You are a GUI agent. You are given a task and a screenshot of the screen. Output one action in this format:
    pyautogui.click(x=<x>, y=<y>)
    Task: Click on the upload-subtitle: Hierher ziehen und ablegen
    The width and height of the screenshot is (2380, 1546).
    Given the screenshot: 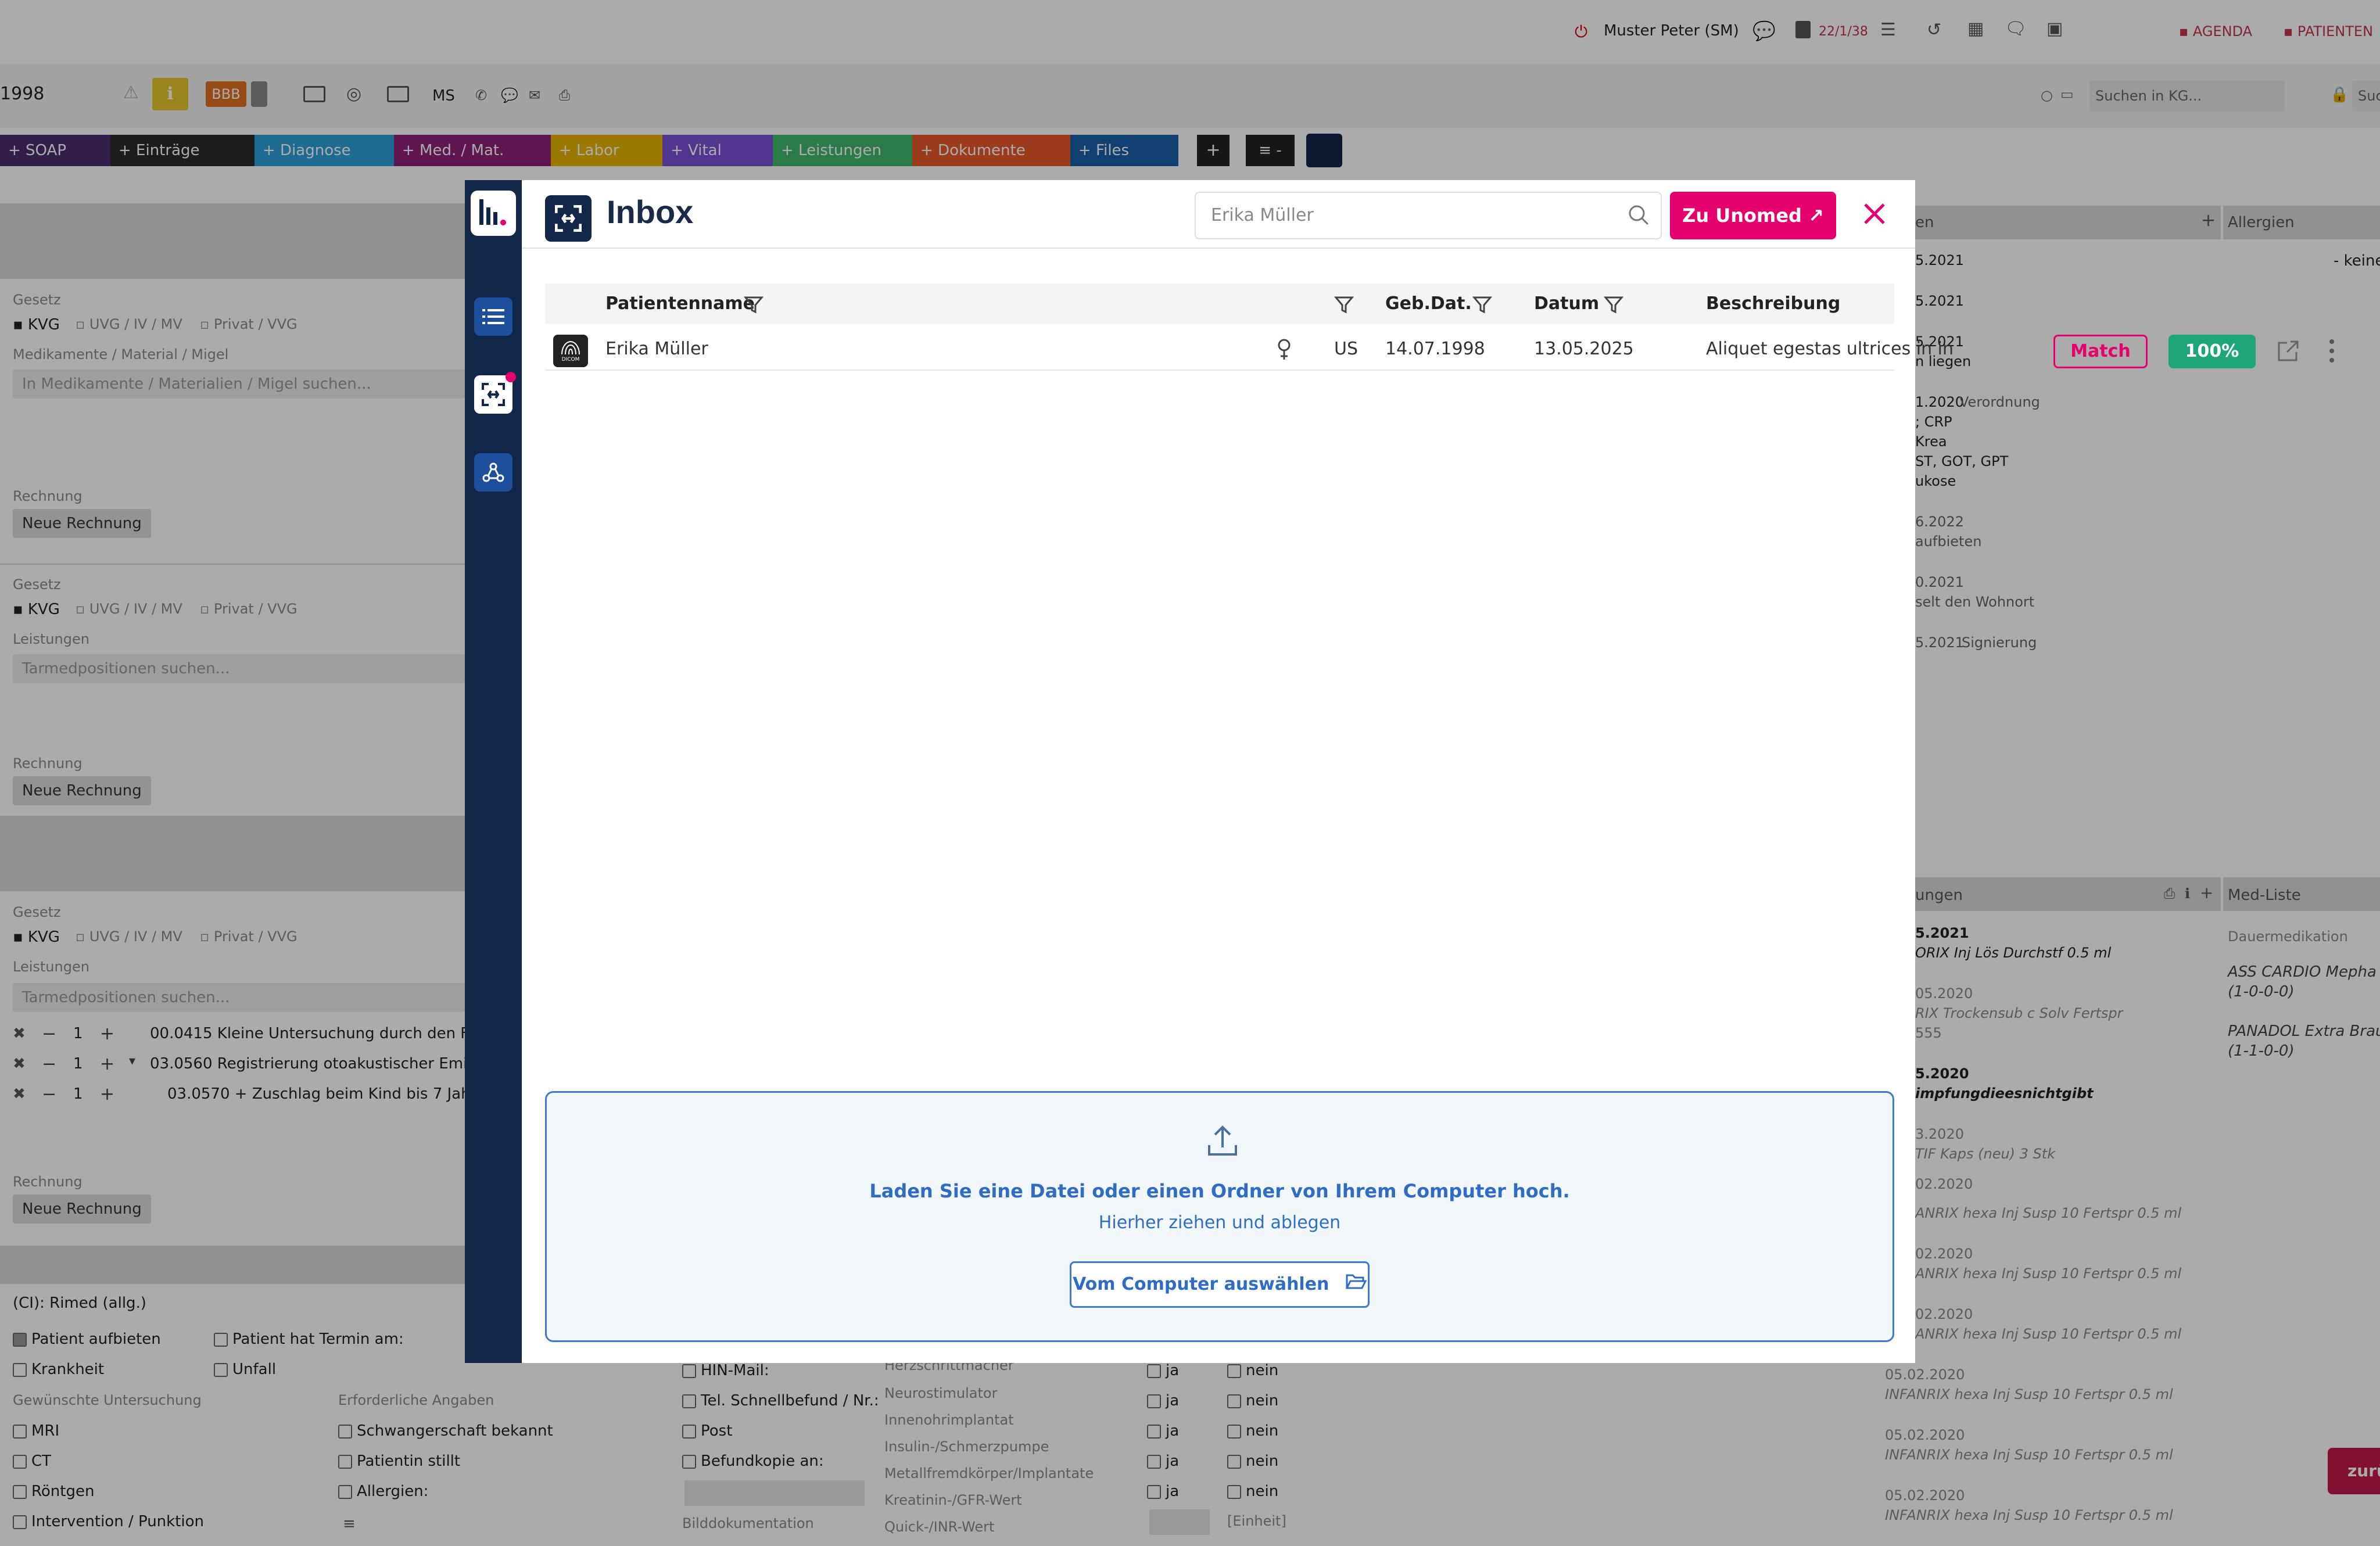 What is the action you would take?
    pyautogui.click(x=1220, y=1223)
    